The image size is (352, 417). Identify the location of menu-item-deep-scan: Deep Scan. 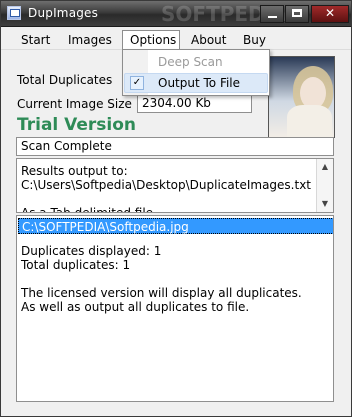
(196, 62).